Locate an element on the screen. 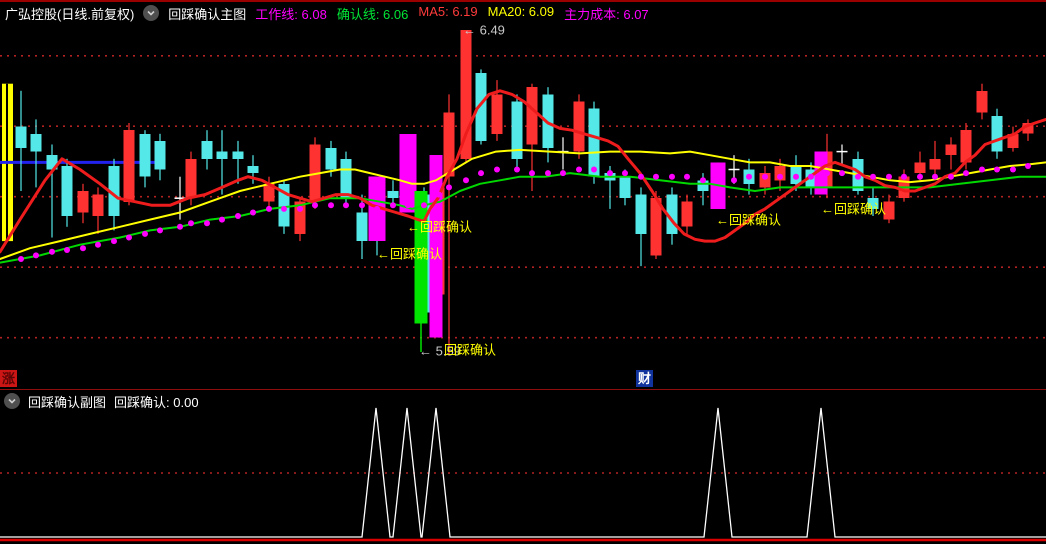 The width and height of the screenshot is (1046, 544). header-field: 工作线: 6.08 is located at coordinates (291, 14).